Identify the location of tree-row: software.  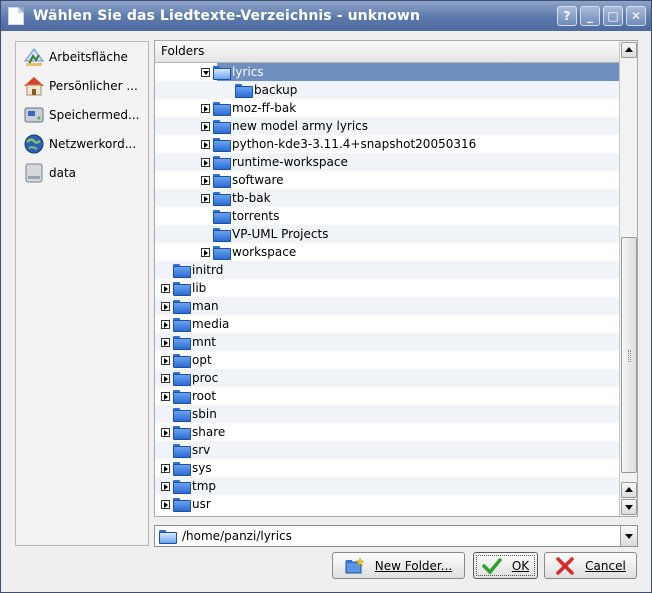
(387, 180).